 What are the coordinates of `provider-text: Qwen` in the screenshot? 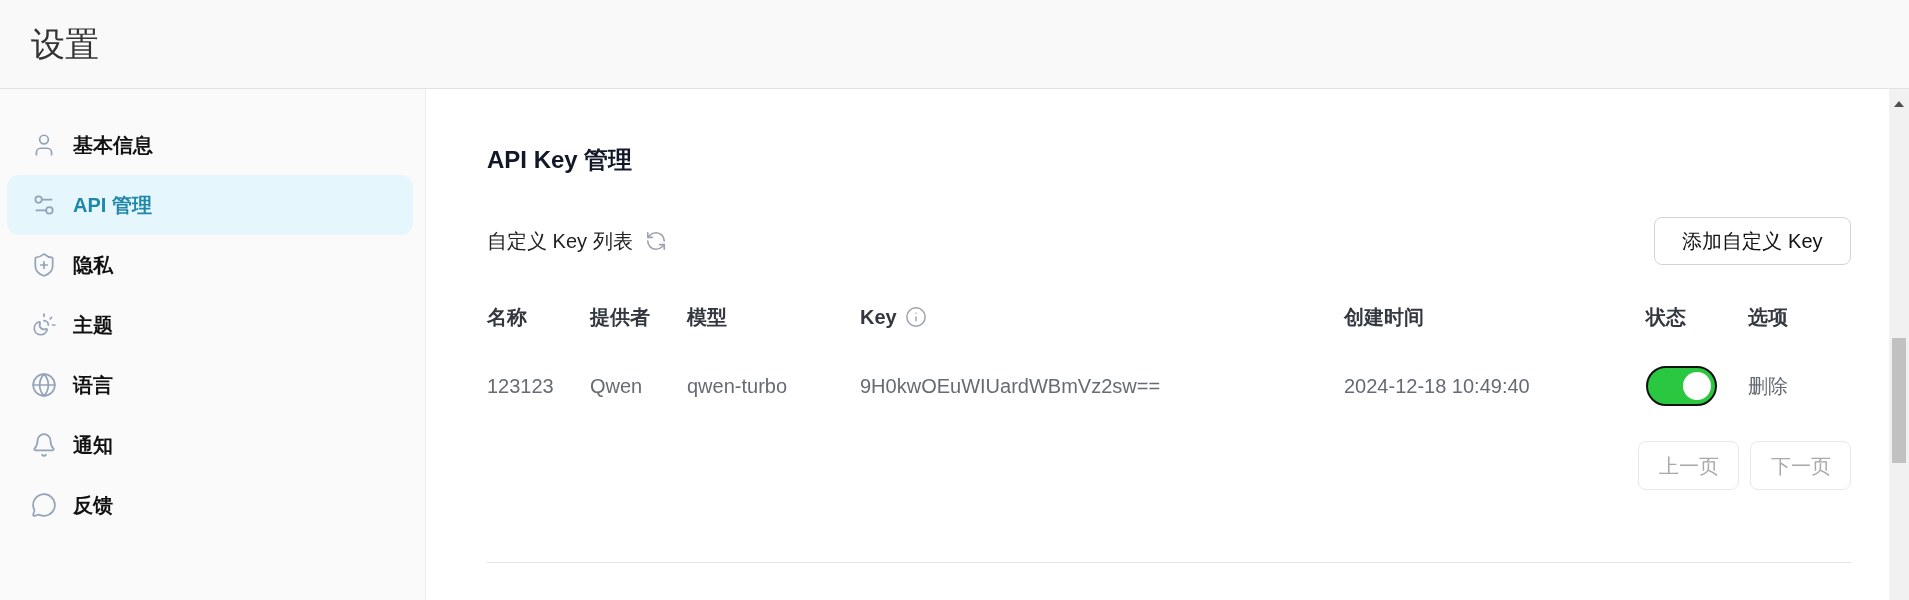 It's located at (617, 386).